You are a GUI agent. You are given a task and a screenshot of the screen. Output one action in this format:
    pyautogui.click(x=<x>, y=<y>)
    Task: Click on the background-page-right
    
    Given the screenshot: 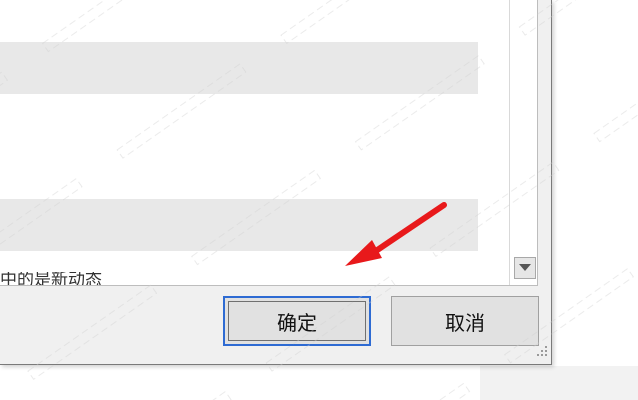 What is the action you would take?
    pyautogui.click(x=595, y=183)
    